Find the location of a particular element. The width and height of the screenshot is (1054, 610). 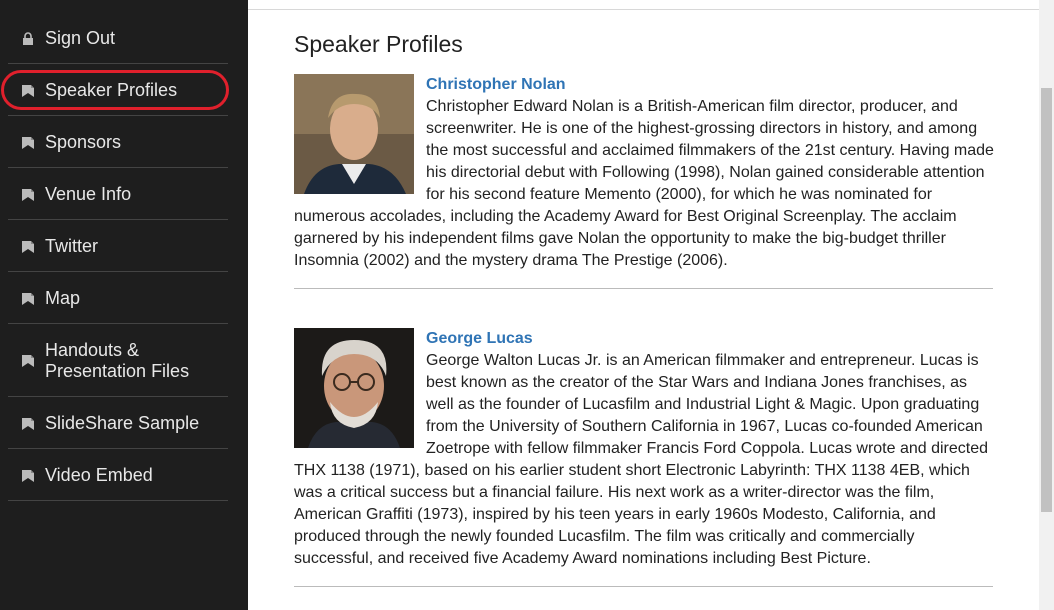

vertical-scrollbar is located at coordinates (1046, 305).